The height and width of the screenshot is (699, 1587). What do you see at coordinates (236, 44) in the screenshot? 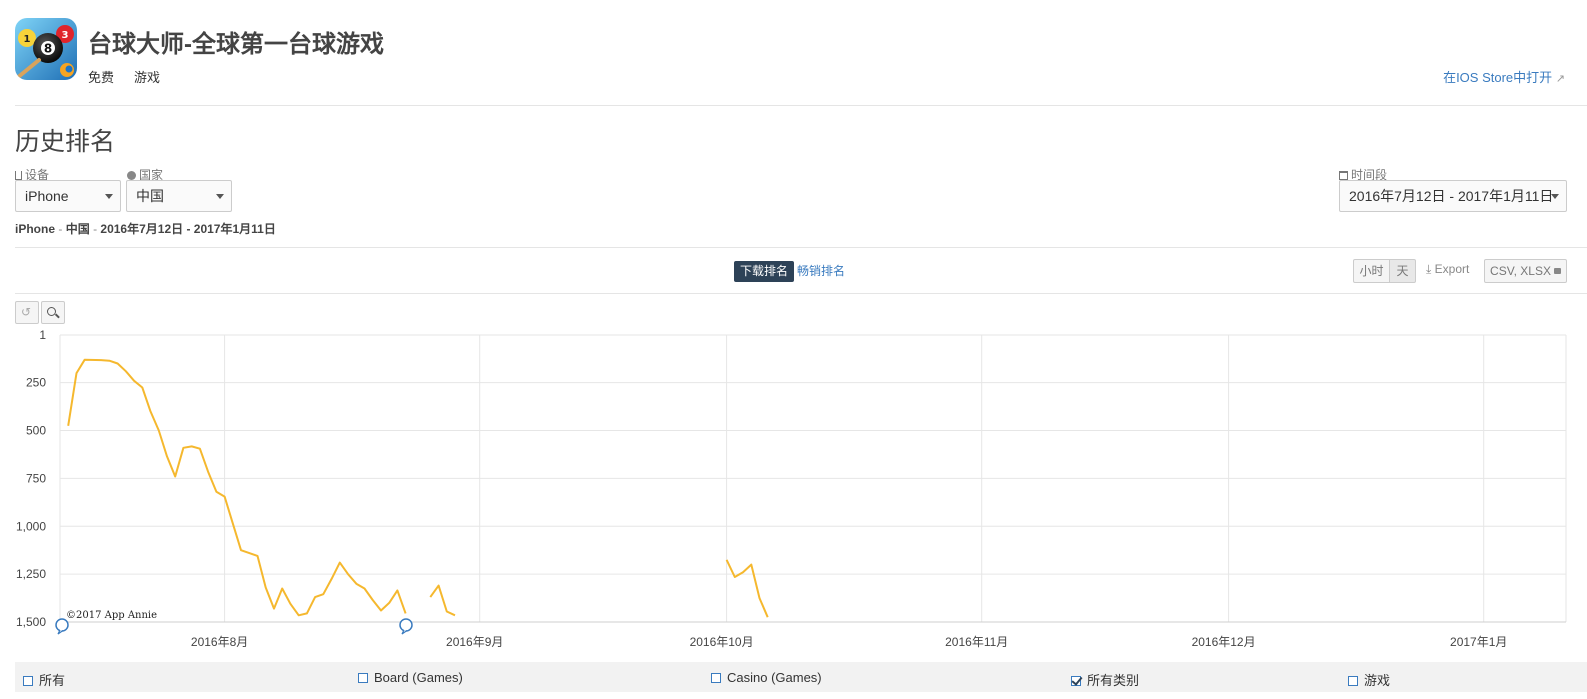
I see `app-title: 台球大师-全球第一台球游戏` at bounding box center [236, 44].